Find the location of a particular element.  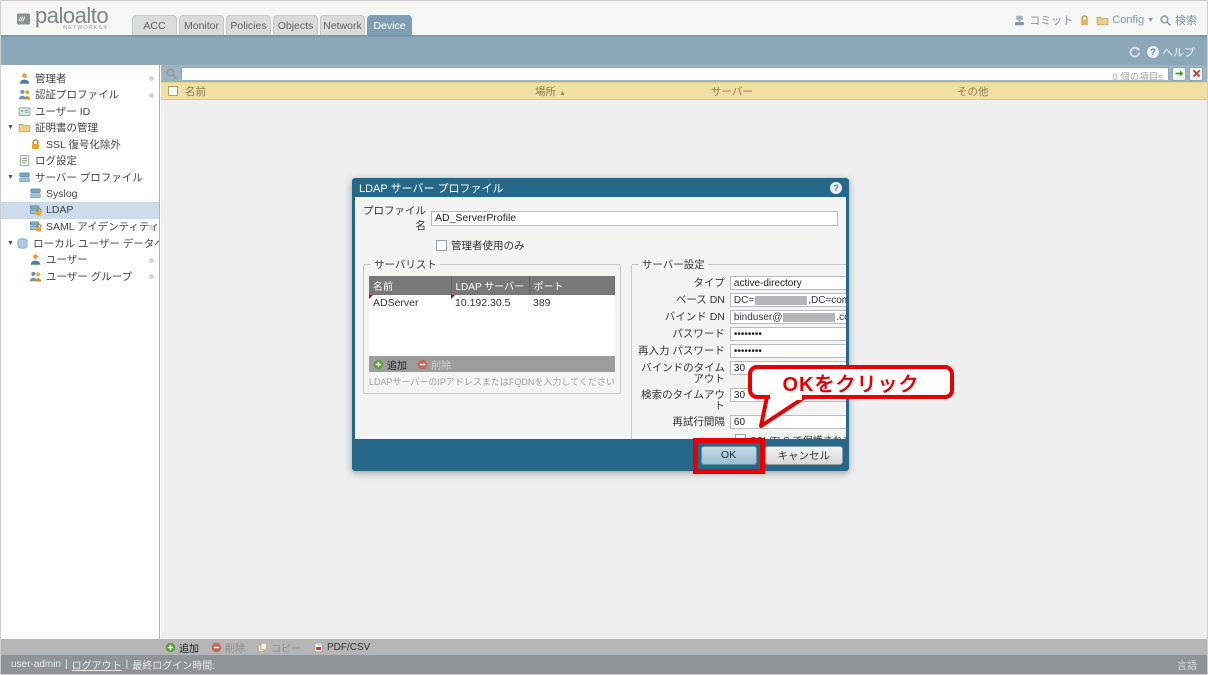

column-header-location: 場所 ▲ is located at coordinates (619, 91).